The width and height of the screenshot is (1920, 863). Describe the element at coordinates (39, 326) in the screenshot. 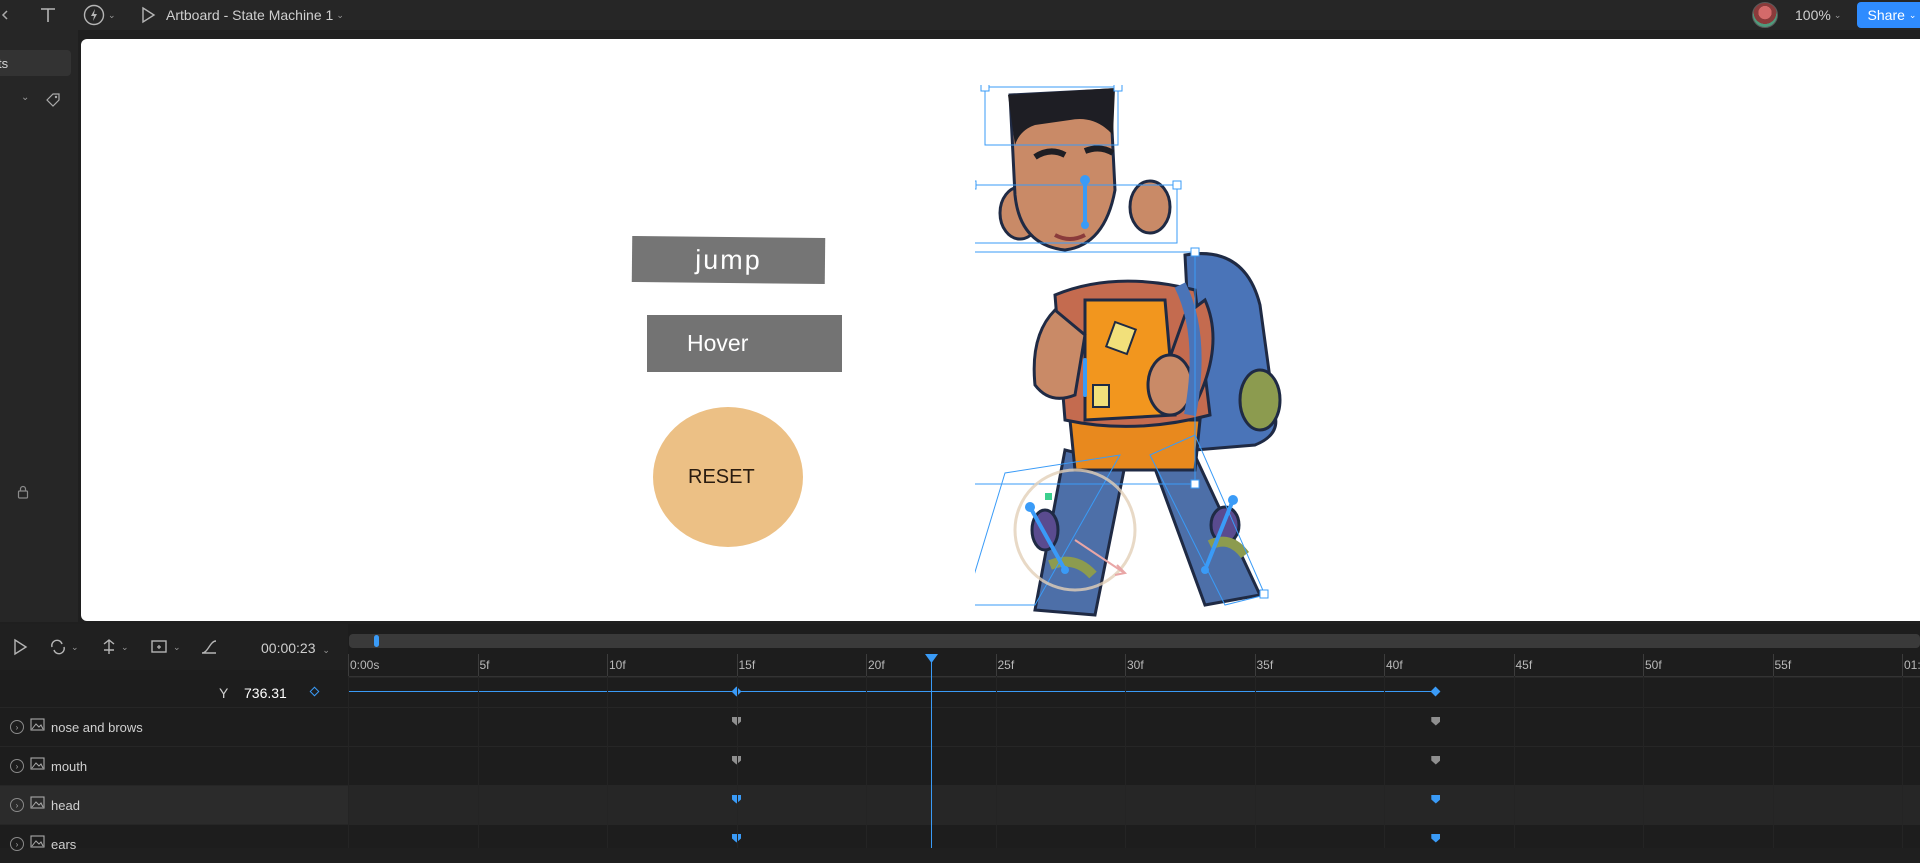

I see `left-panel: ts ⌄` at that location.